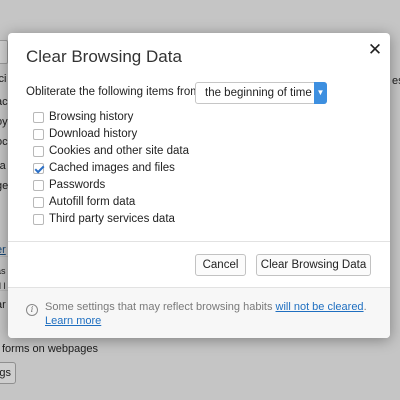 This screenshot has height=400, width=400. Describe the element at coordinates (77, 185) in the screenshot. I see `clear-item-label: Passwords` at that location.